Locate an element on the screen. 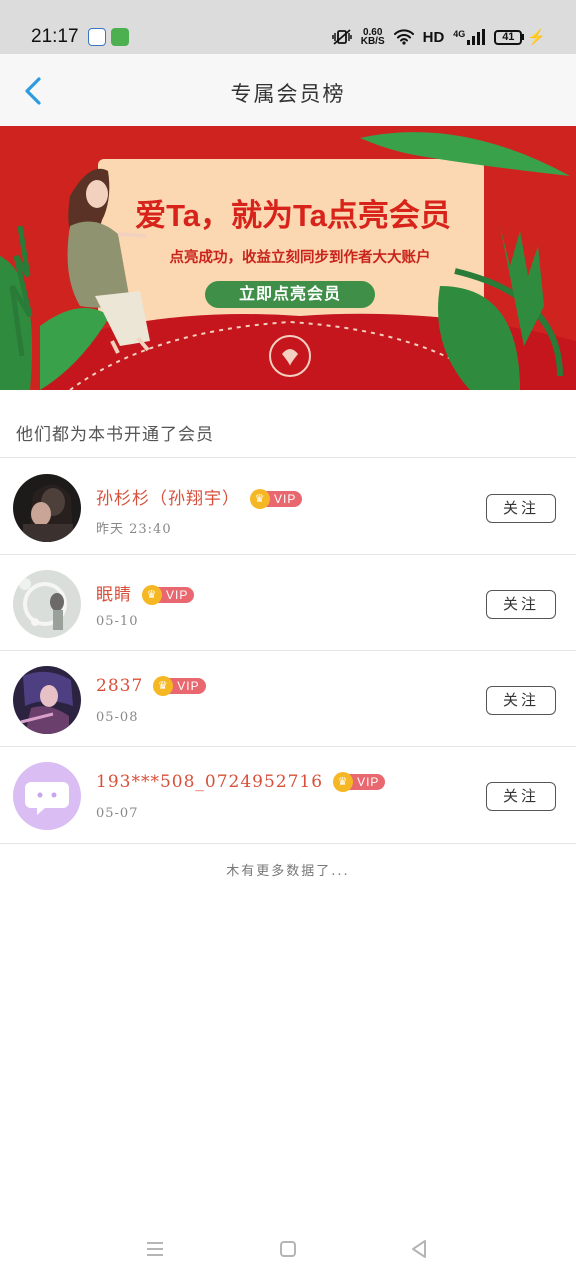  vip-label: VIP is located at coordinates (186, 685).